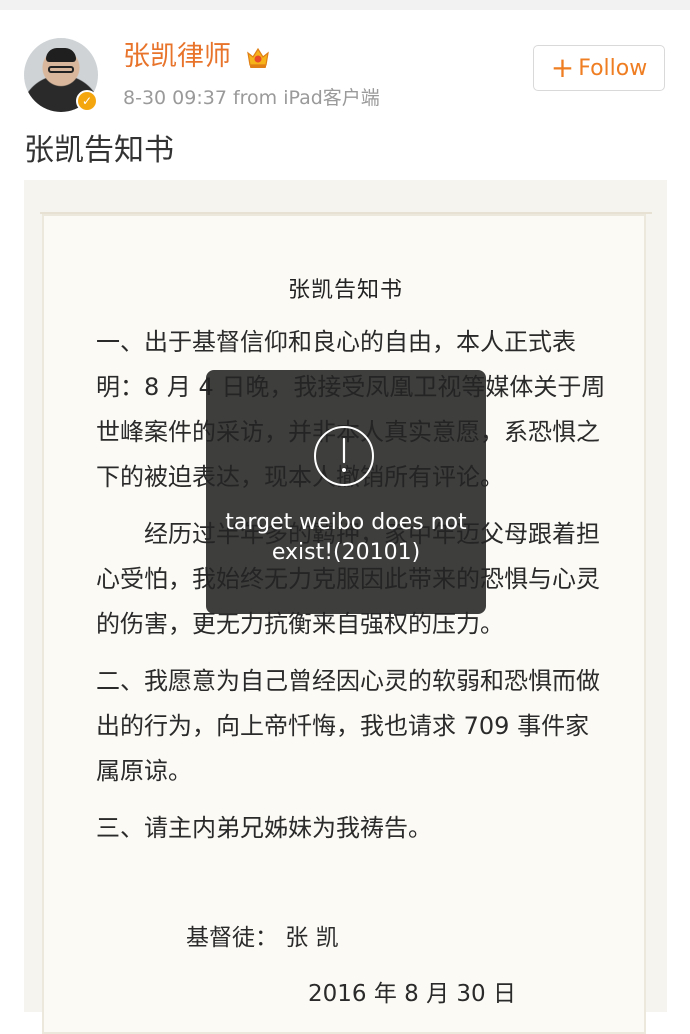  What do you see at coordinates (346, 537) in the screenshot?
I see `toast-message: target weibo does not exist!(20101)` at bounding box center [346, 537].